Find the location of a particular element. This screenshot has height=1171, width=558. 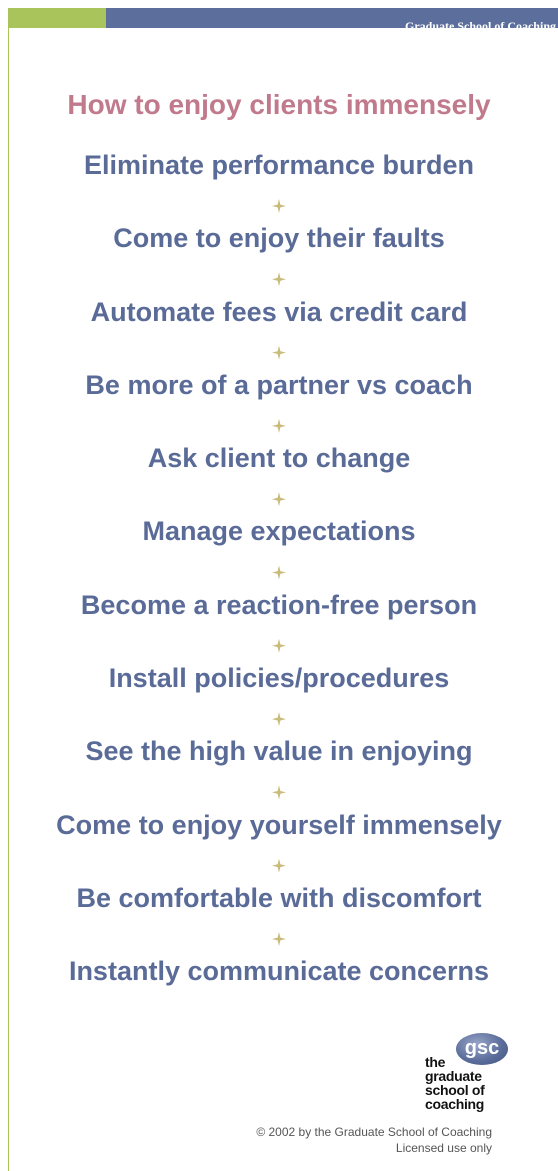

logo-line: school of is located at coordinates (455, 1090).